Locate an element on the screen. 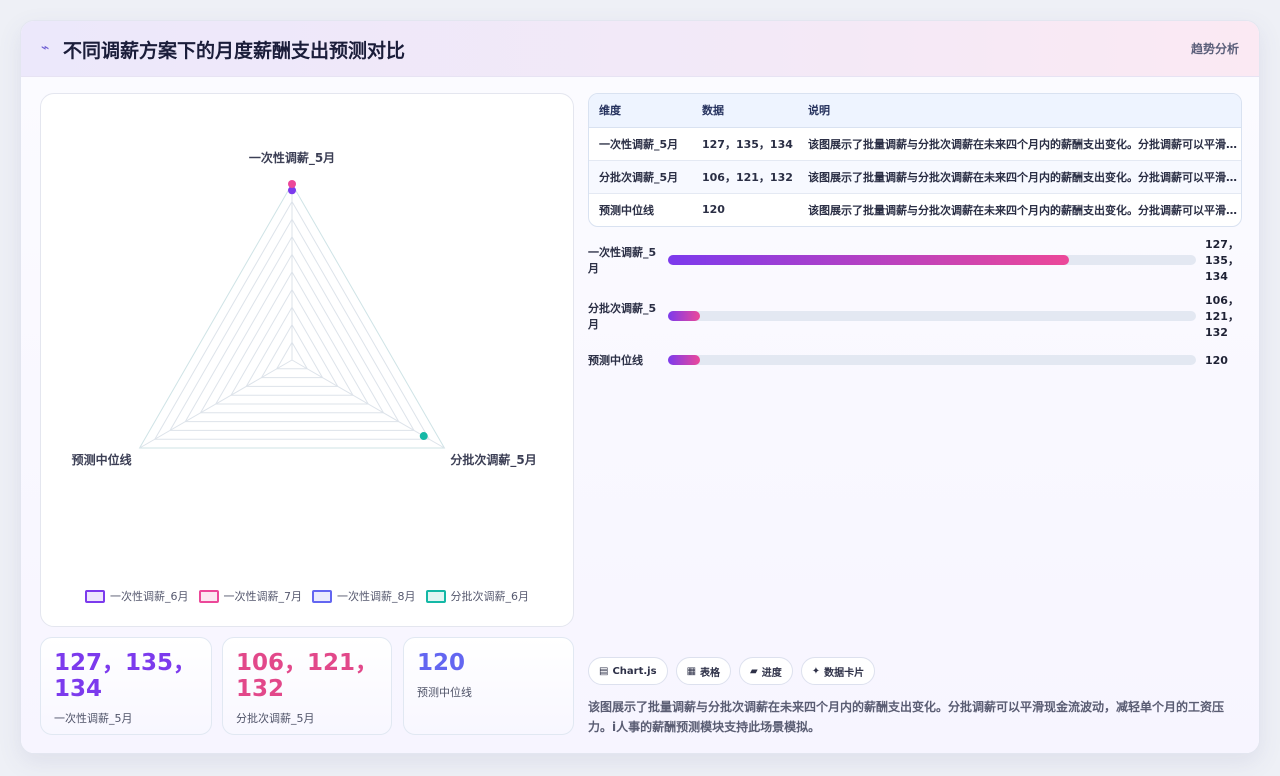 This screenshot has height=776, width=1280. kpi-value: 106，121，132 is located at coordinates (307, 676).